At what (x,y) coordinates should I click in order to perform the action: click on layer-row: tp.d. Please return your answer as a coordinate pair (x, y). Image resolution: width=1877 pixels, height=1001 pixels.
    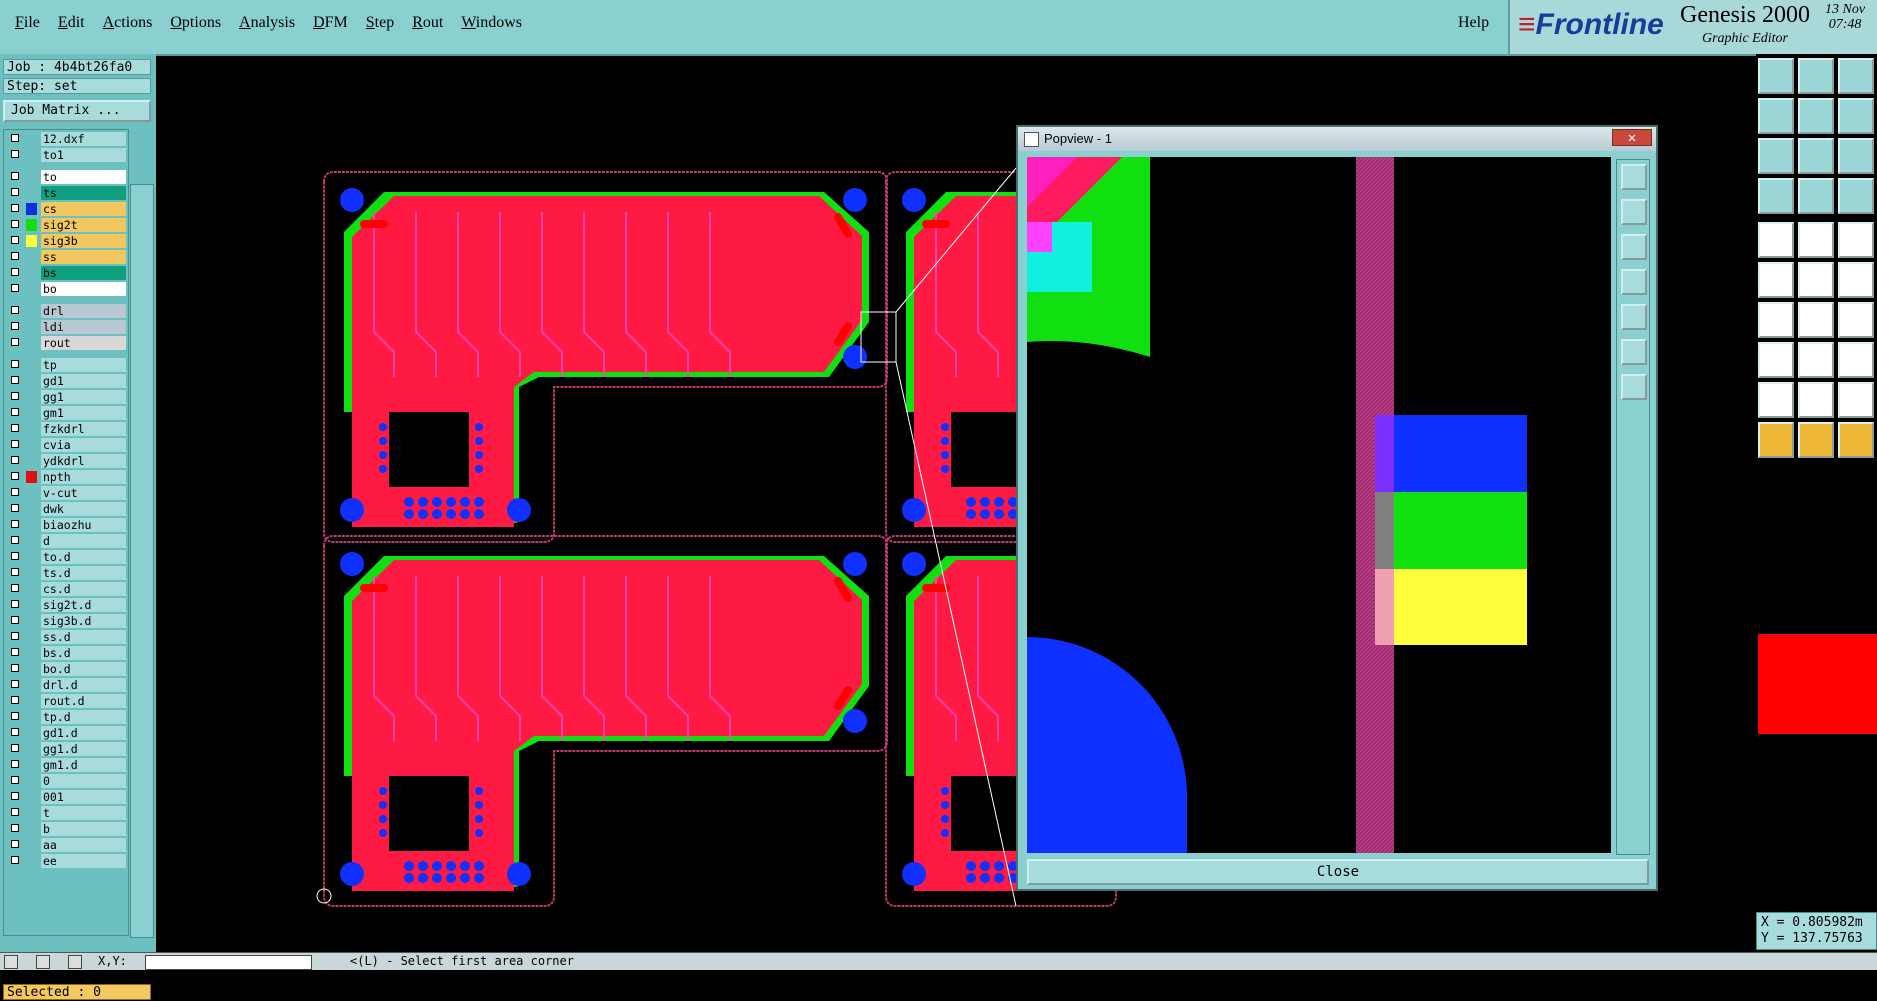
    Looking at the image, I should click on (66, 717).